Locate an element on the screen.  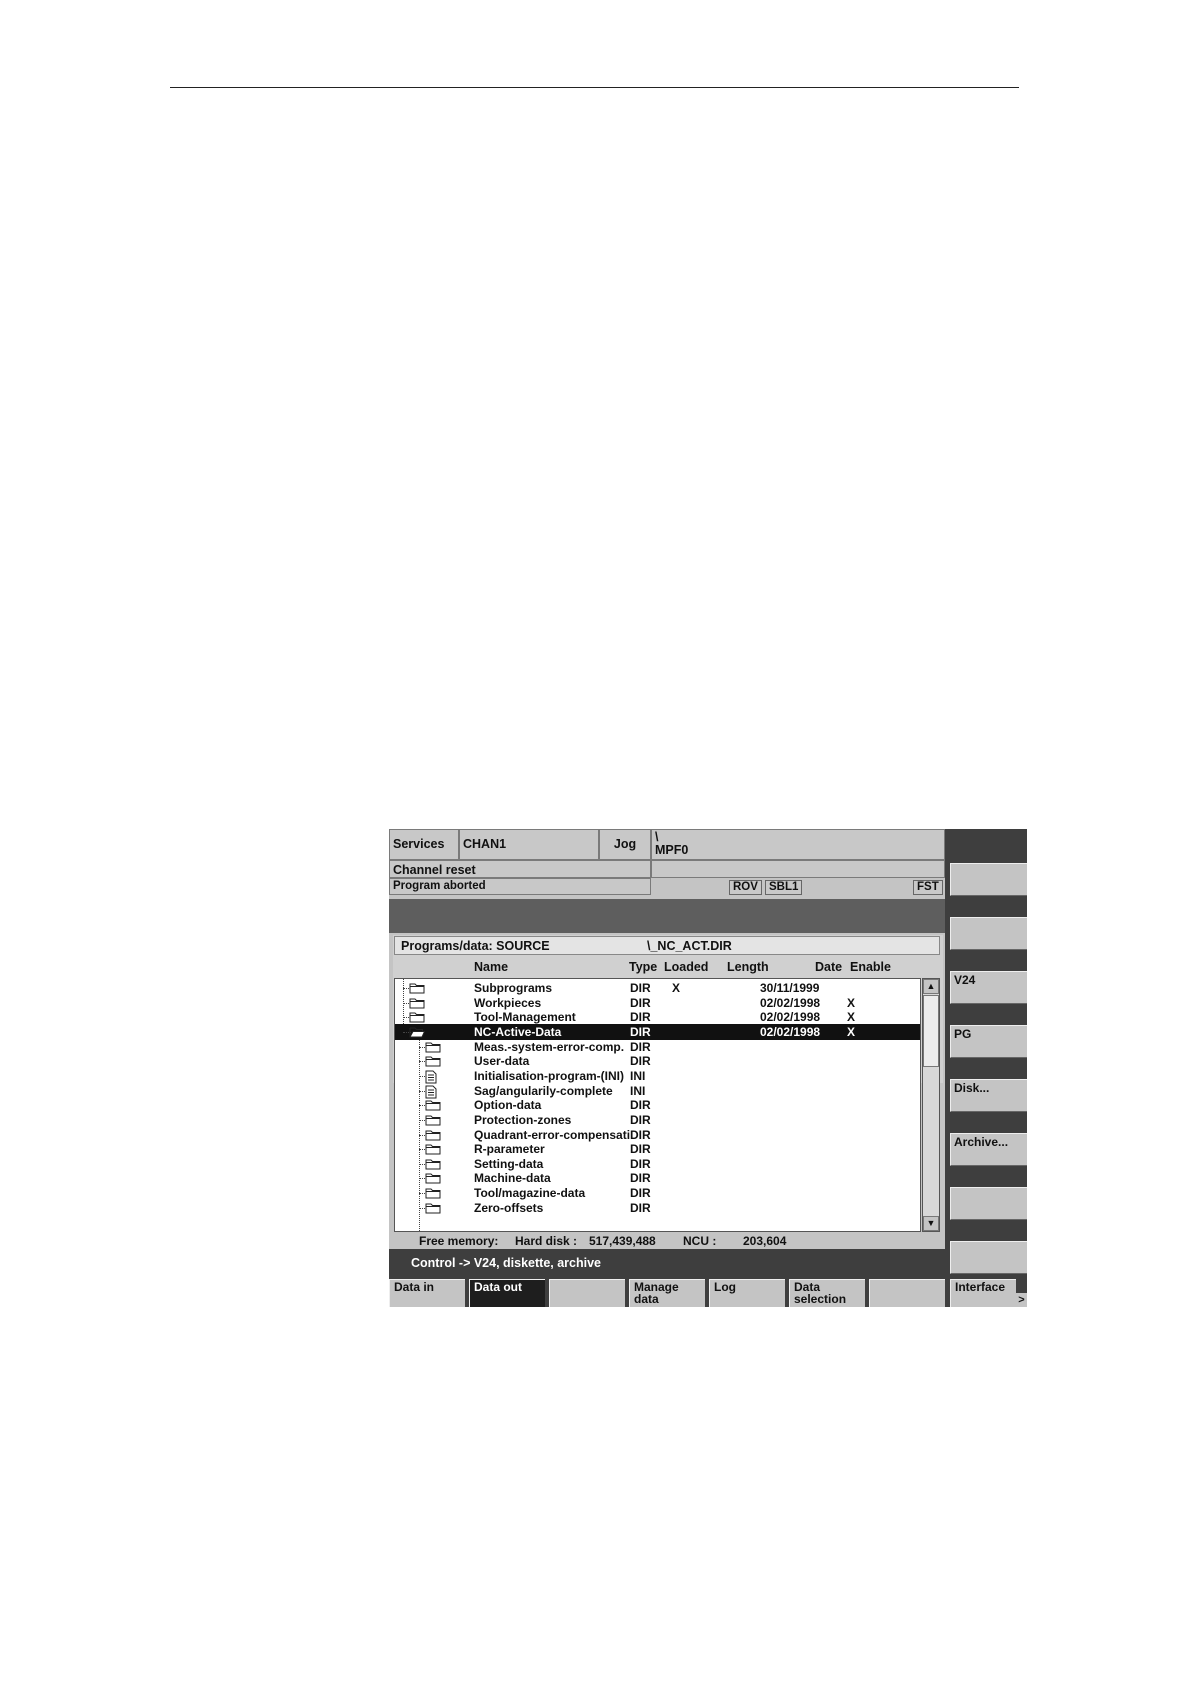
free-memory-label: Free memory: is located at coordinates (459, 1241).